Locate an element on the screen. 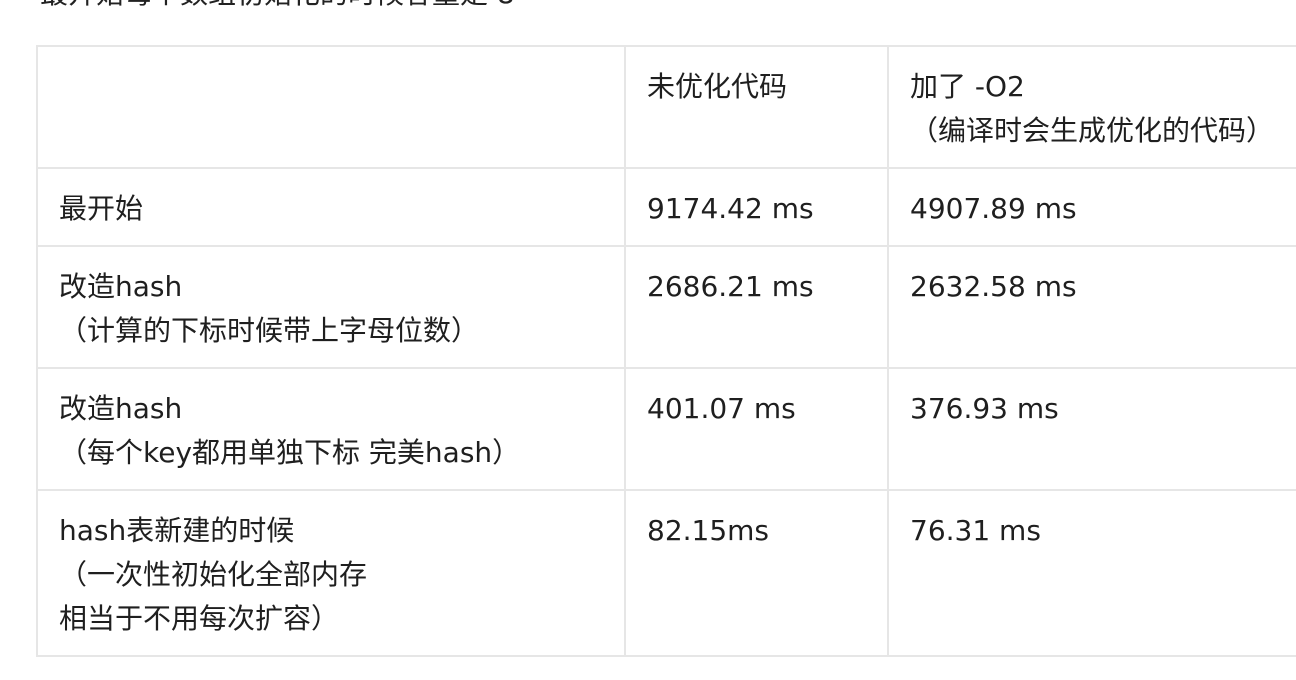  unoptimized-time-cell: 2686.21 ms is located at coordinates (756, 307).